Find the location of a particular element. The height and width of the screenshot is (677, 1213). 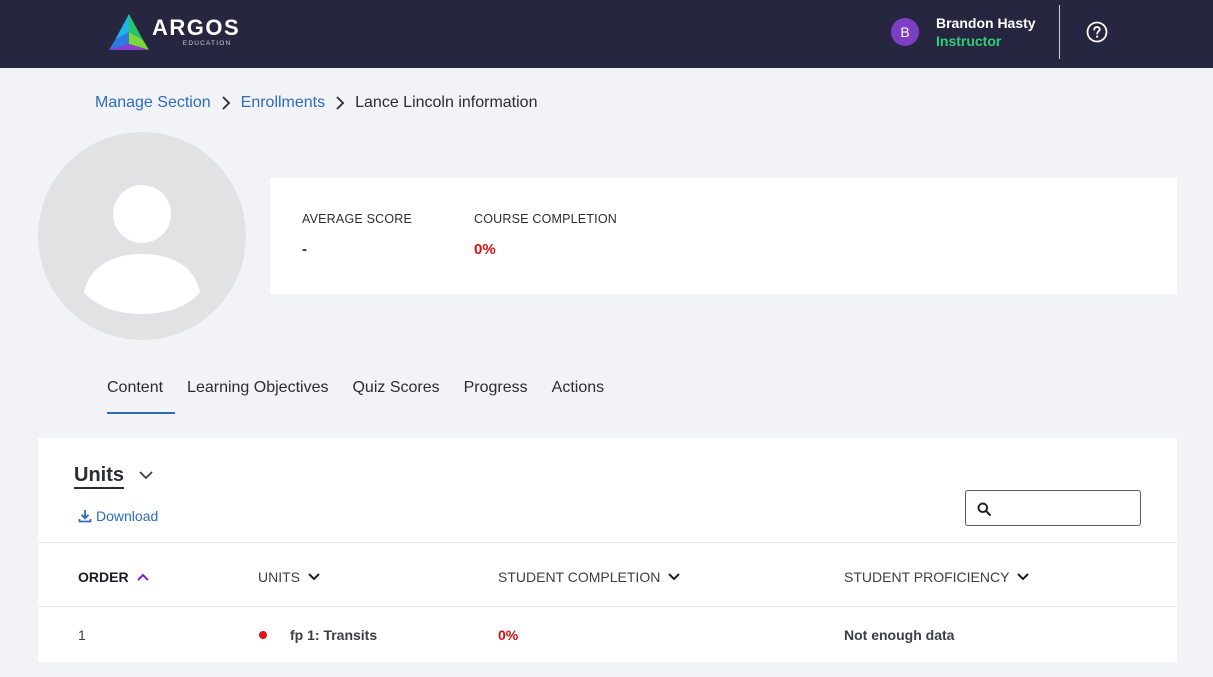

table-divider is located at coordinates (607, 542).